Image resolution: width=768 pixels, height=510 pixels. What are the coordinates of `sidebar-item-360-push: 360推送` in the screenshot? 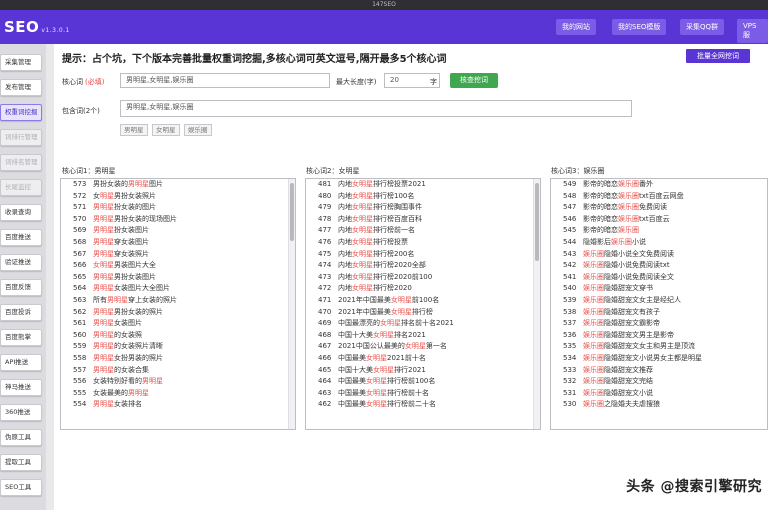 It's located at (21, 412).